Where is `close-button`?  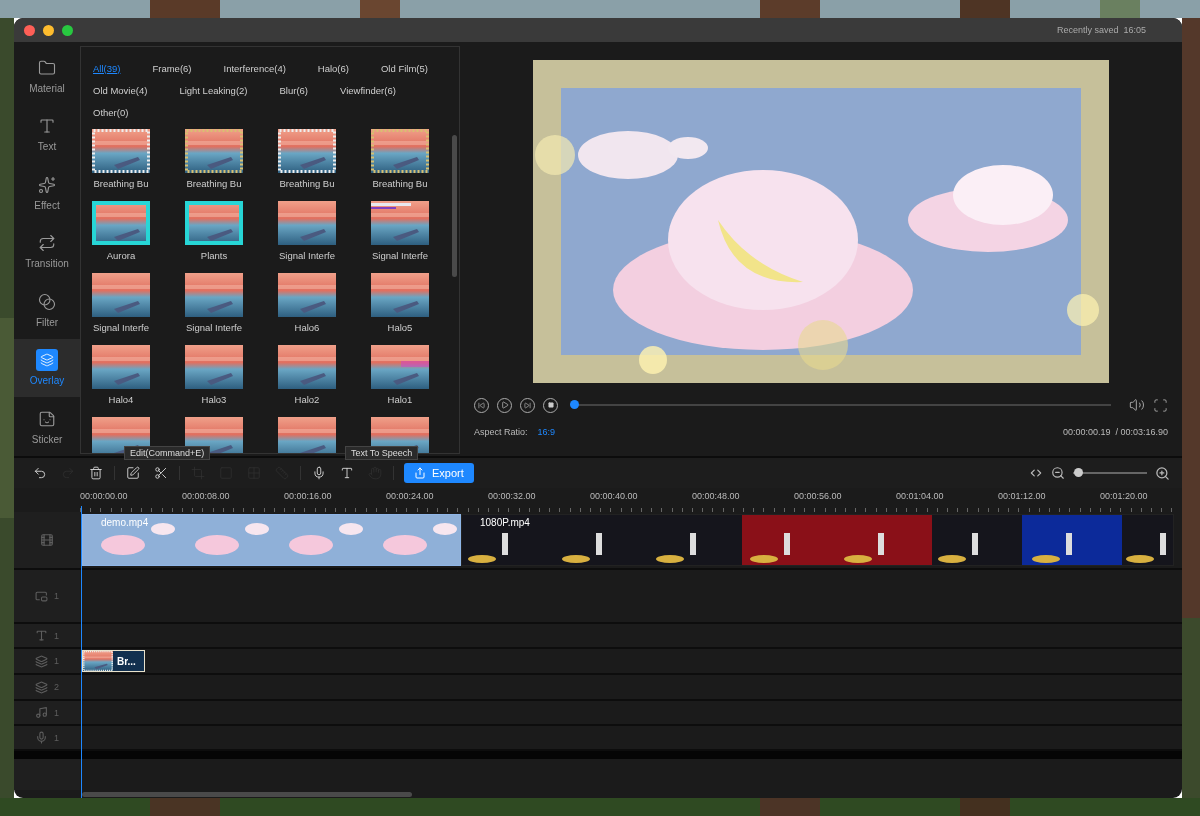 close-button is located at coordinates (29, 30).